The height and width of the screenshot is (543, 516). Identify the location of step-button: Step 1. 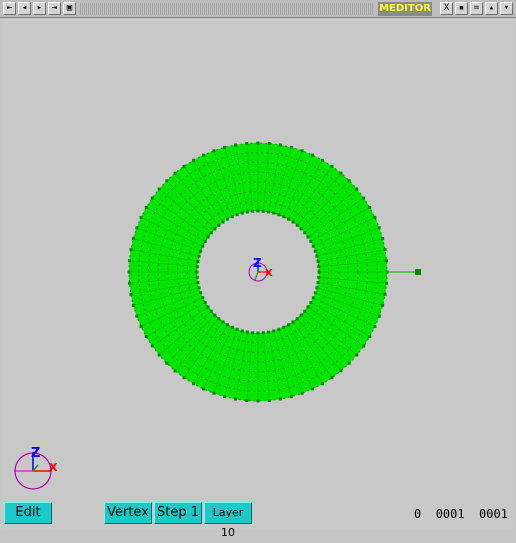
(178, 513).